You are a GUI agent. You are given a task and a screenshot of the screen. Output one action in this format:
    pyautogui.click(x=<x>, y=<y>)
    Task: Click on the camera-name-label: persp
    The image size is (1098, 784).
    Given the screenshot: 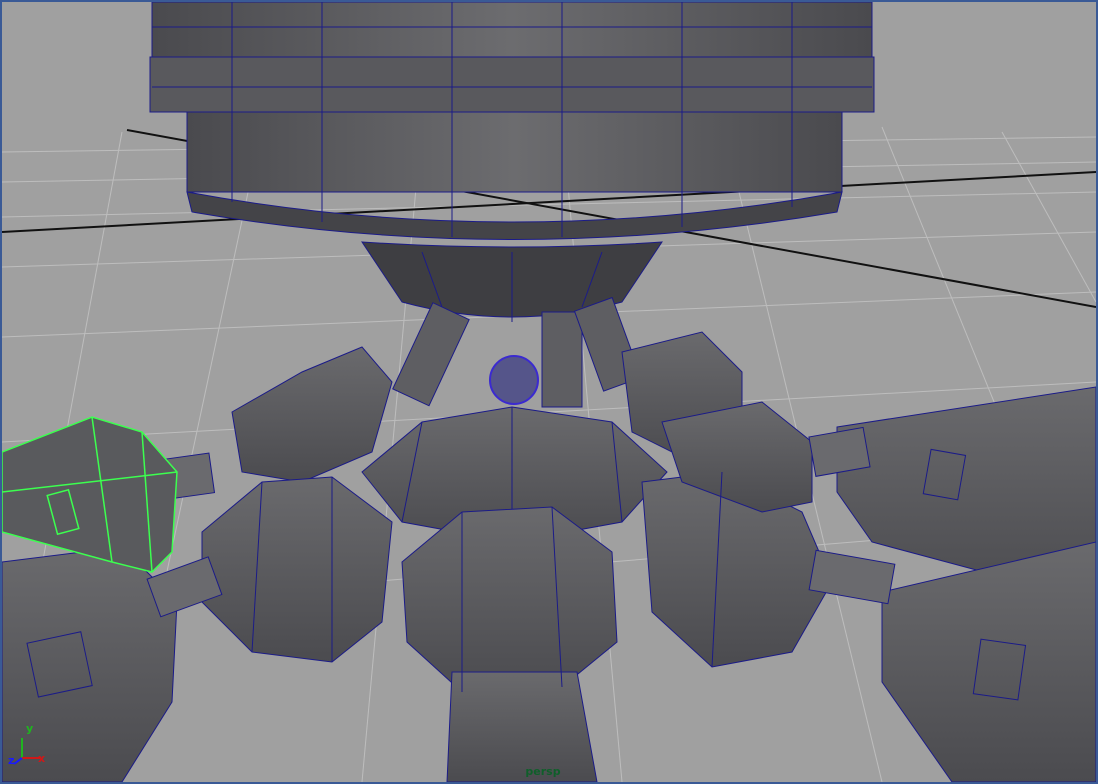 What is the action you would take?
    pyautogui.click(x=549, y=771)
    